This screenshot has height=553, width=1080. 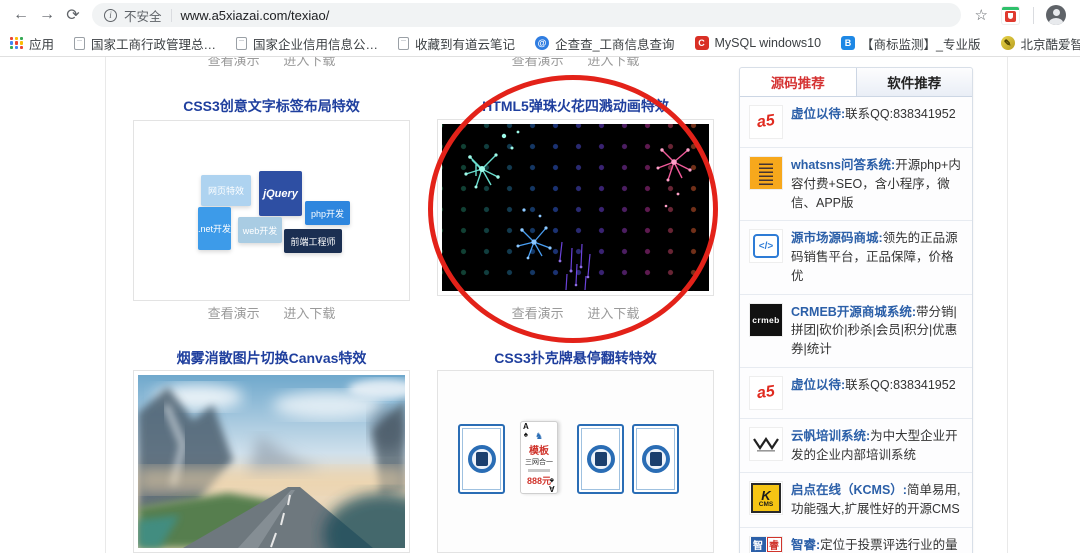 What do you see at coordinates (539, 462) in the screenshot?
I see `poker-text-2: 三网合一` at bounding box center [539, 462].